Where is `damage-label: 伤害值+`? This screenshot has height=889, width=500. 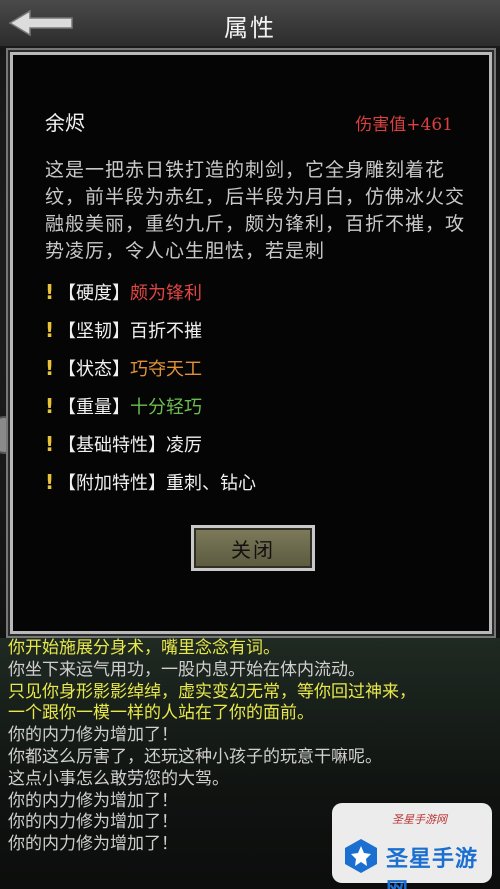 damage-label: 伤害值+ is located at coordinates (388, 125).